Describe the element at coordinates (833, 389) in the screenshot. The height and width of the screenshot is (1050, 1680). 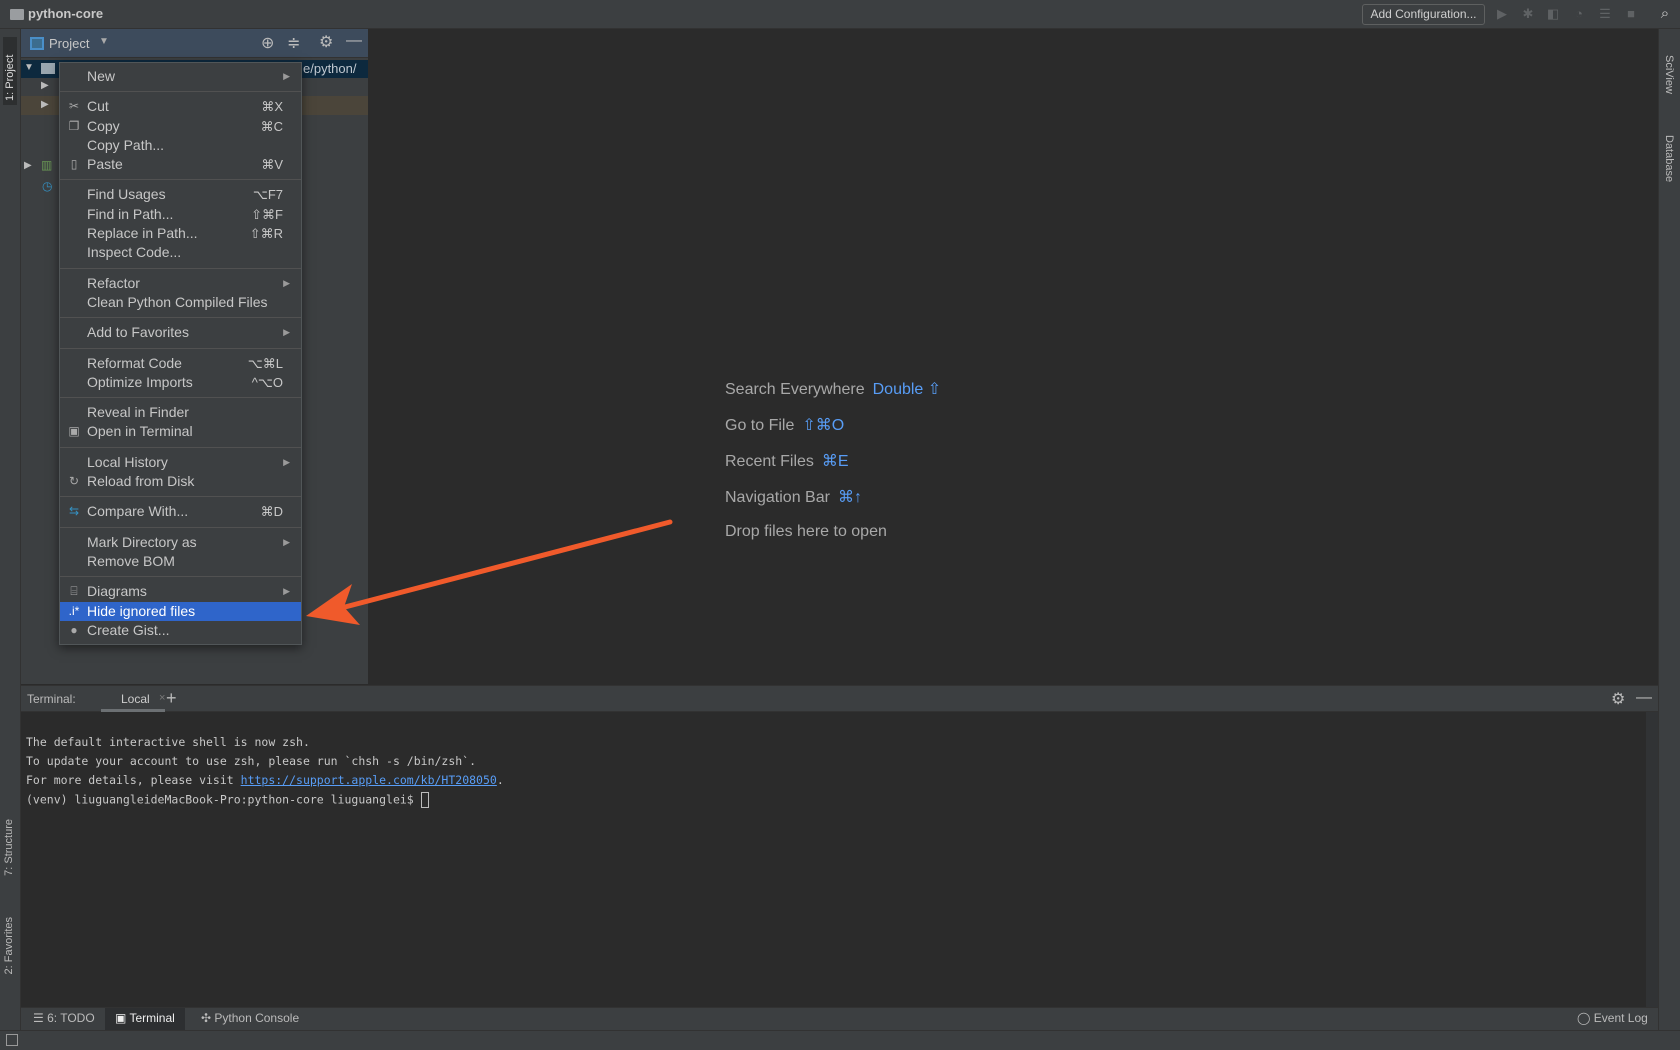
I see `hint-search-everywhere: Search Everywhere Double ⇧` at that location.